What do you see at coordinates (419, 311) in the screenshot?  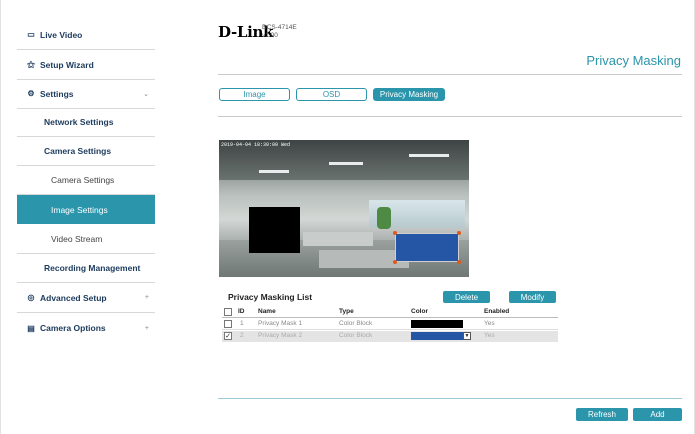 I see `col-color: Color` at bounding box center [419, 311].